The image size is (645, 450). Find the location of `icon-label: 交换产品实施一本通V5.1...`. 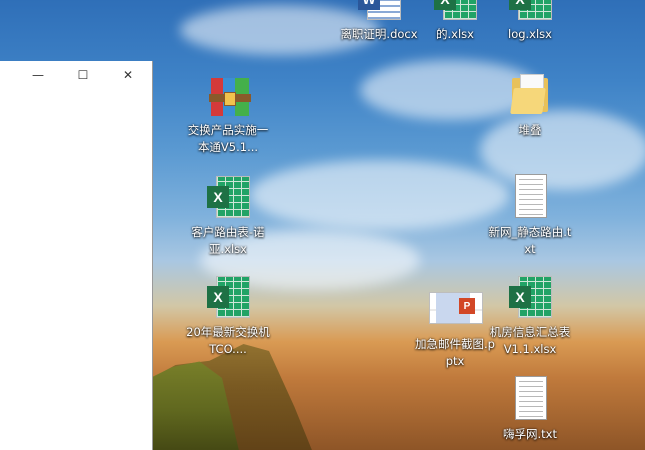

icon-label: 交换产品实施一本通V5.1... is located at coordinates (228, 138).